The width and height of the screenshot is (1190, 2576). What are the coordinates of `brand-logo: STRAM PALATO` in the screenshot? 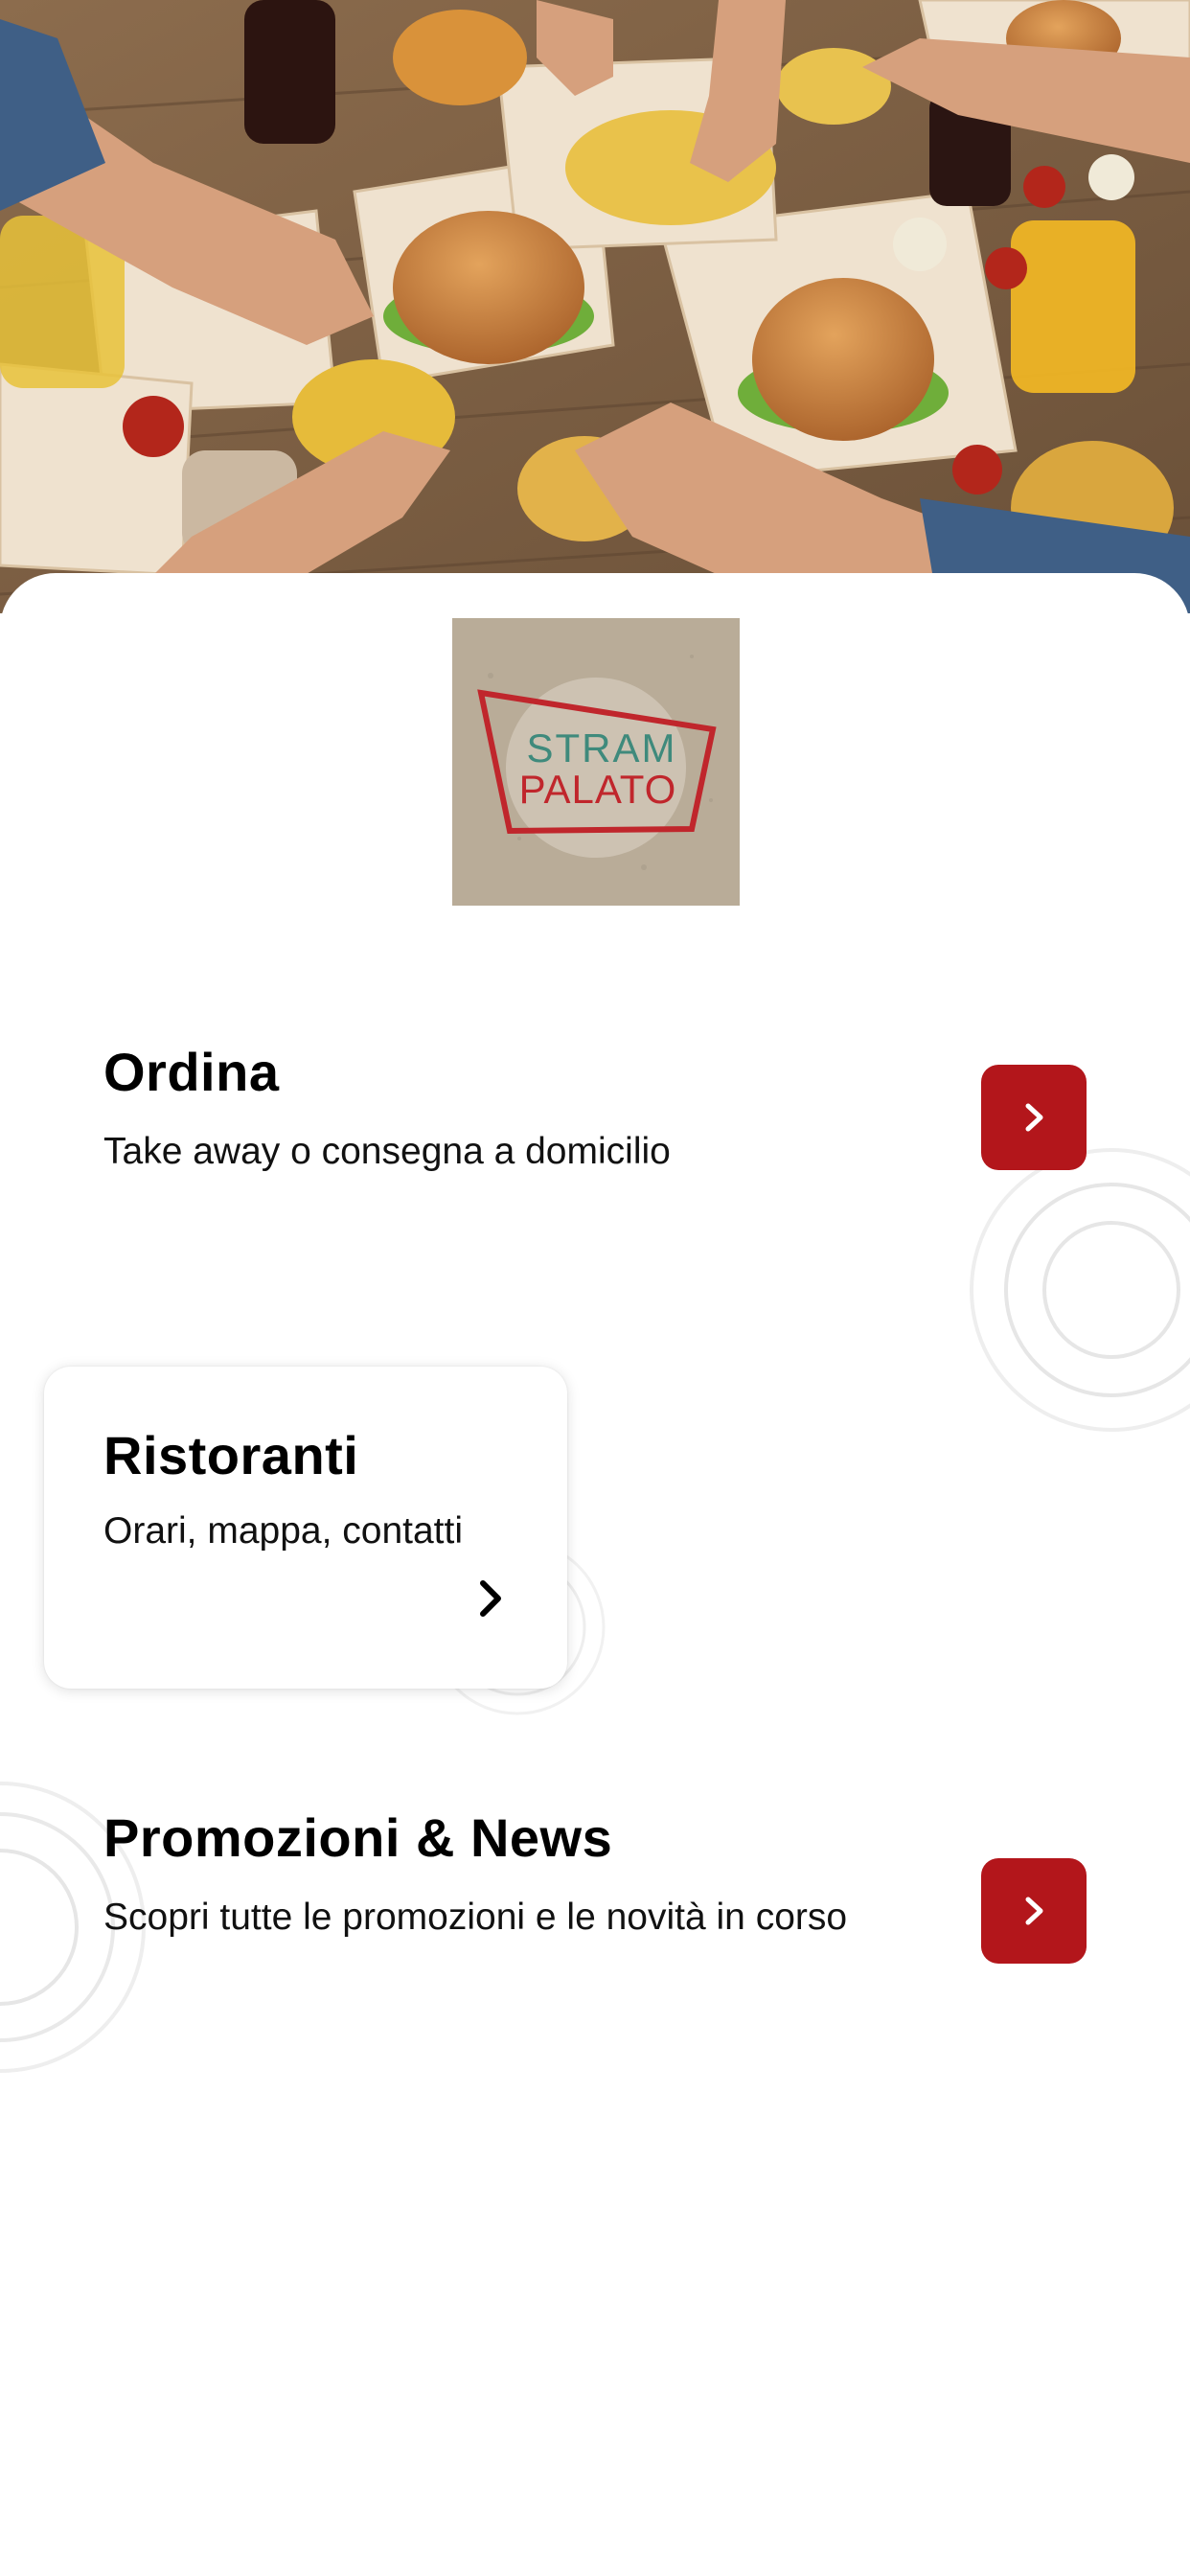 It's located at (596, 762).